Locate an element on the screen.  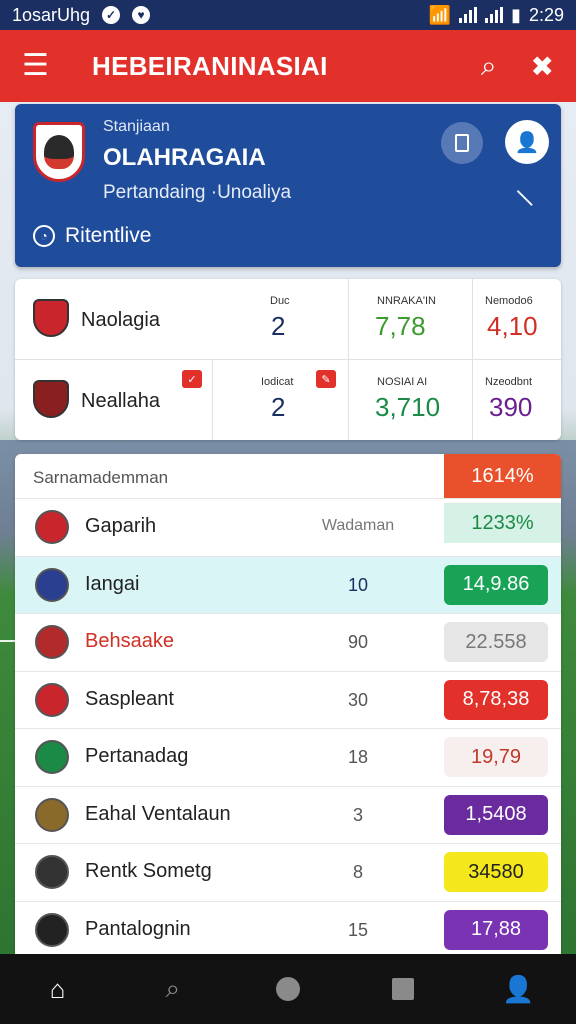
bottom-nav: ⌂ ⌕ 👤 is located at coordinates (288, 989).